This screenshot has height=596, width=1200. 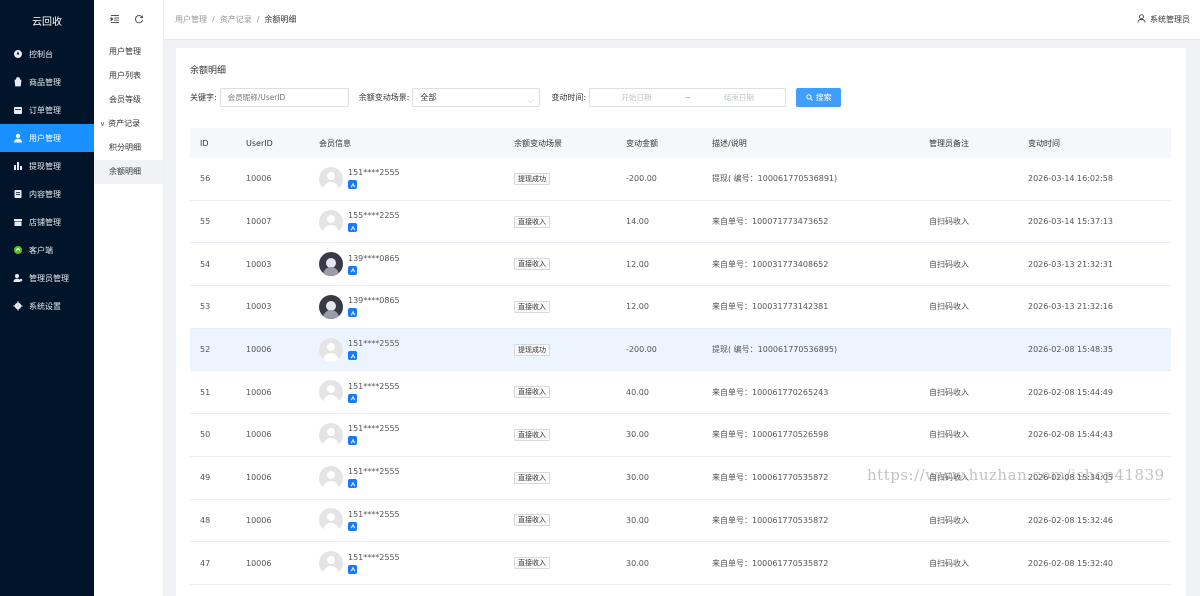 What do you see at coordinates (129, 298) in the screenshot?
I see `submenu: 用户管理用户列表会员等级 ∨ 资产记录 积分明细 余额明细` at bounding box center [129, 298].